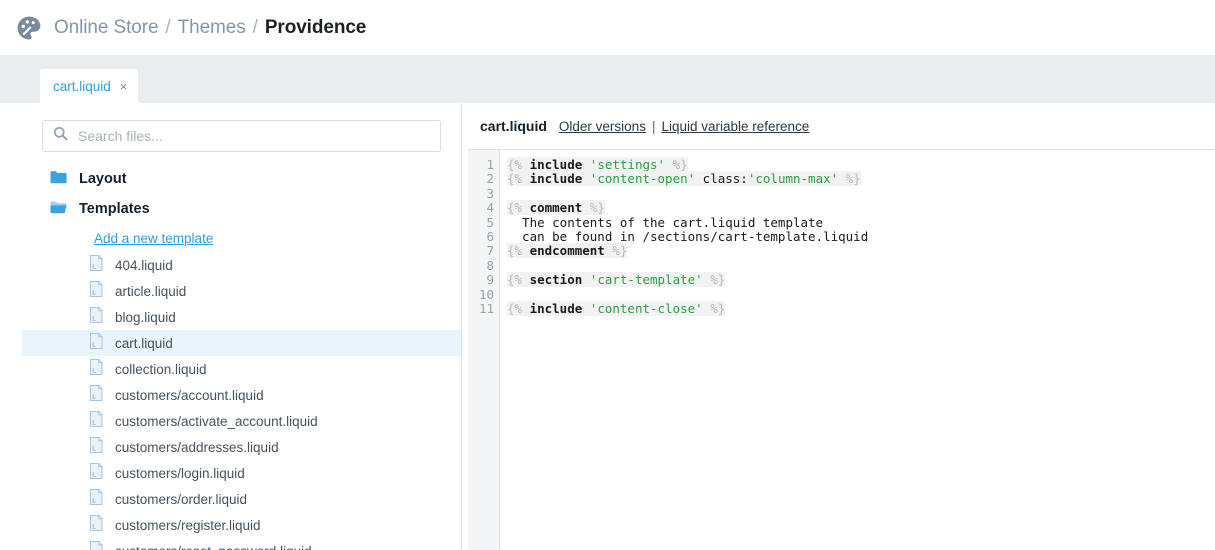  I want to click on line-number: 1, so click(490, 164).